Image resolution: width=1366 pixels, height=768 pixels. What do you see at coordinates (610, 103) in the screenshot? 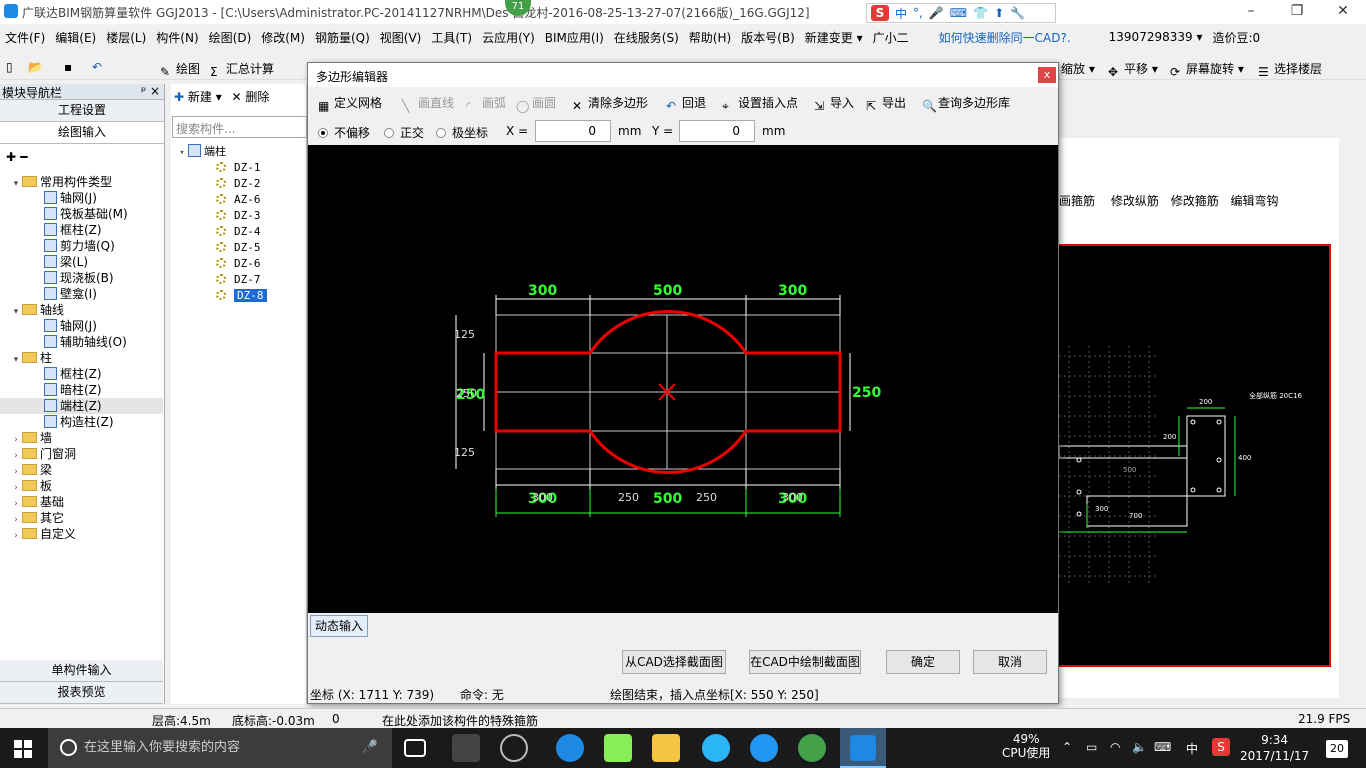
I see `clear-polygon-button: ✕ 清除多边形` at bounding box center [610, 103].